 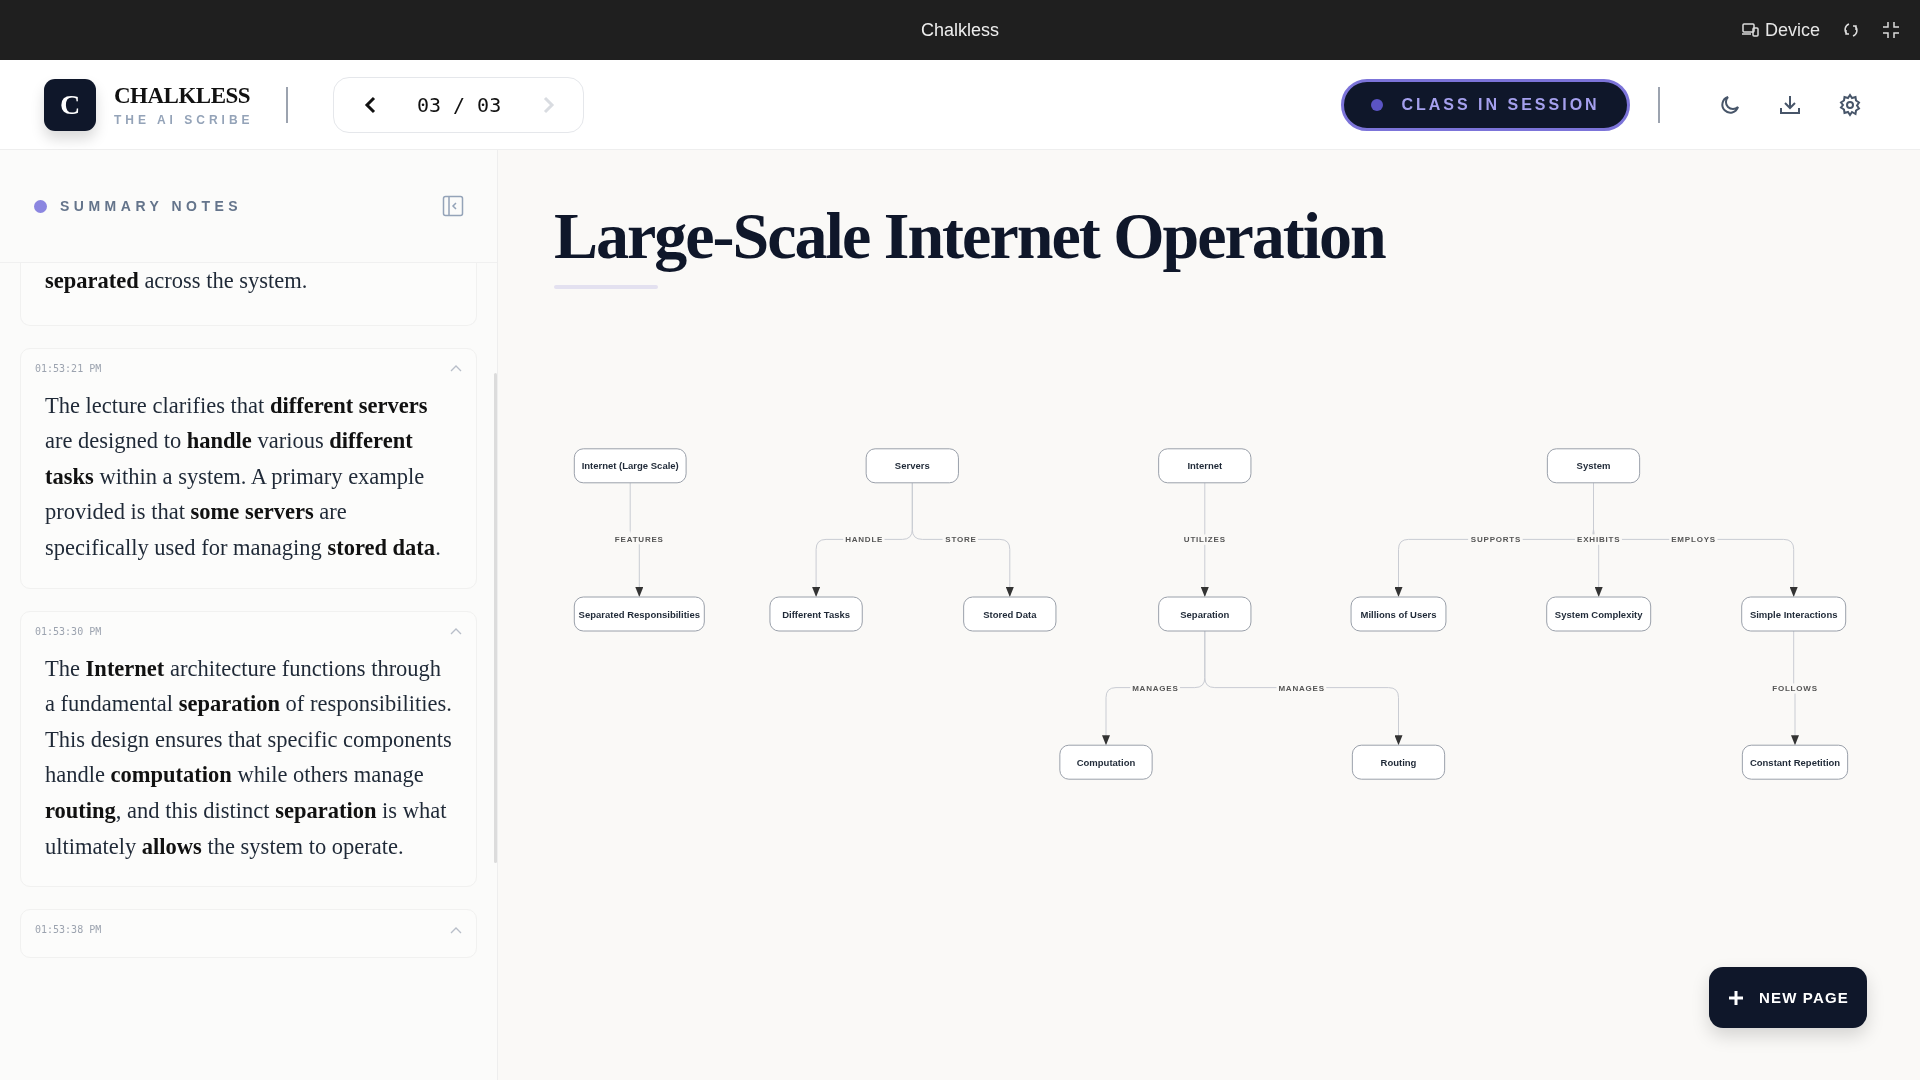 What do you see at coordinates (1891, 30) in the screenshot?
I see `collapse-icon` at bounding box center [1891, 30].